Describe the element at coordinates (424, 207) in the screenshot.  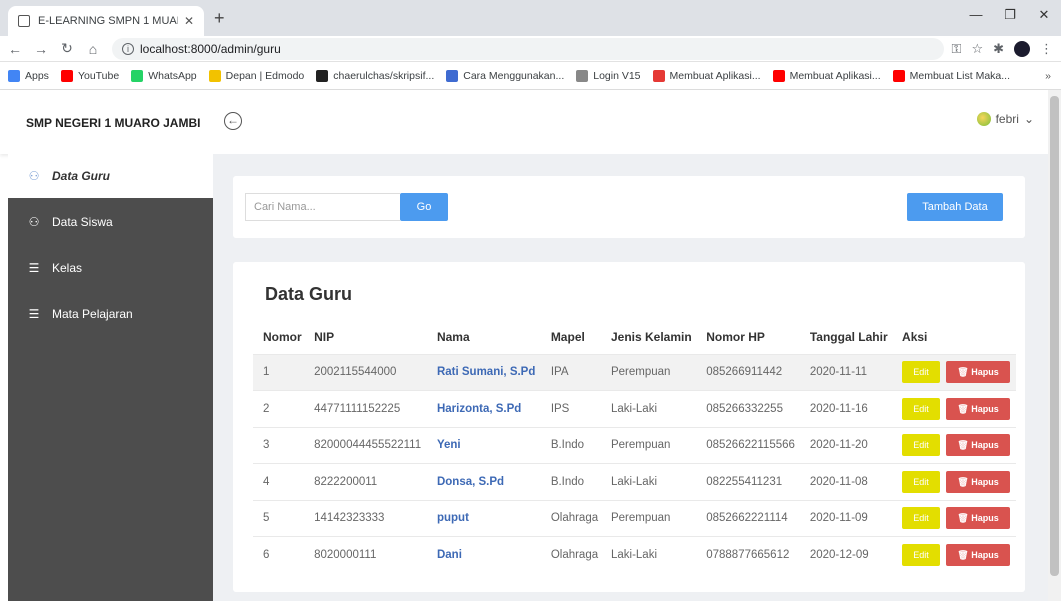
I see `go-button: Go` at that location.